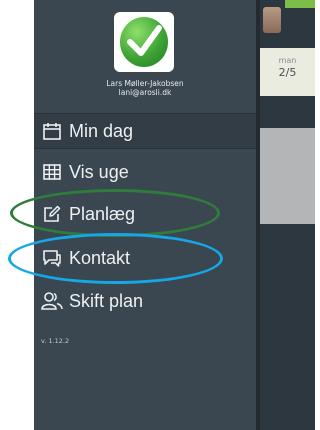 This screenshot has height=430, width=320. Describe the element at coordinates (287, 72) in the screenshot. I see `day-date: 2/5` at that location.